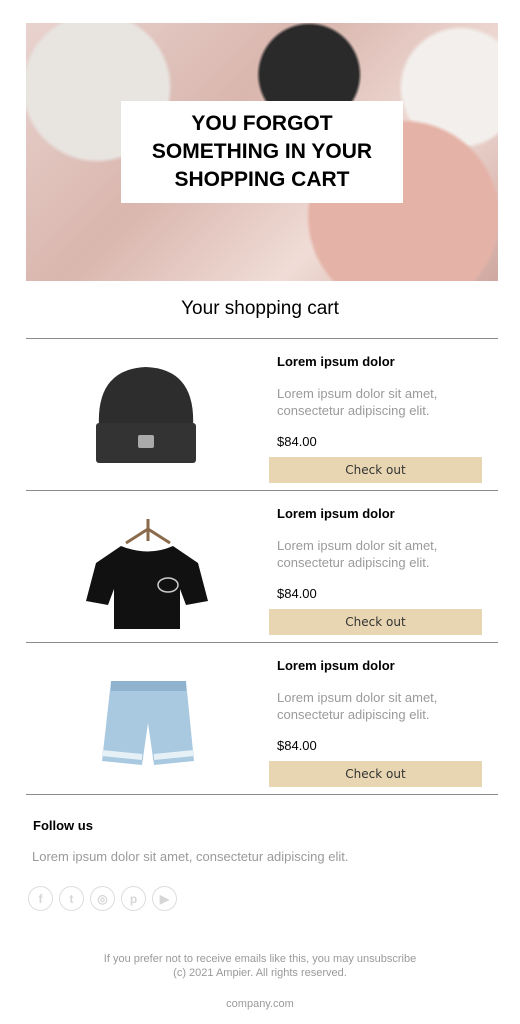 Image resolution: width=520 pixels, height=1024 pixels. Describe the element at coordinates (148, 723) in the screenshot. I see `shorts-product-image` at that location.